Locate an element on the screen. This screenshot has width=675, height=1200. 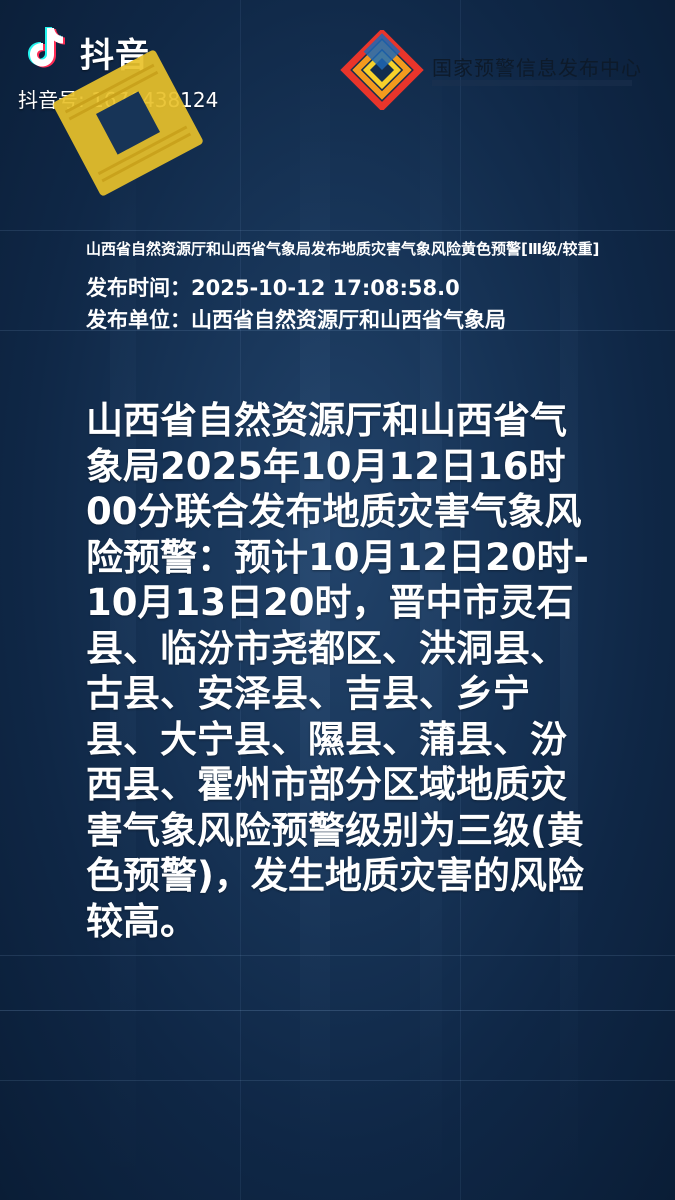
notice-title: 山西省自然资源厅和山西省气象局发布地质灾害气象风险黄色预警[Ⅲ级/较重] is located at coordinates (343, 249).